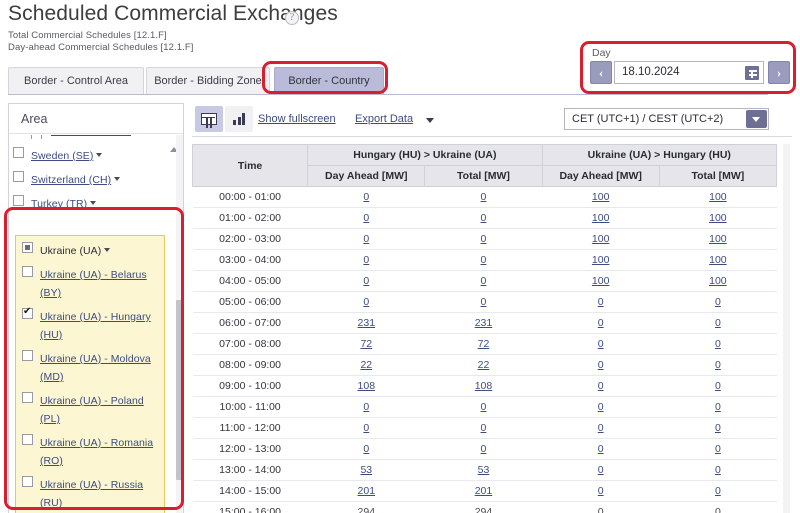  What do you see at coordinates (90, 283) in the screenshot?
I see `sidebar-item-ukraine-belarus: Ukraine (UA) - Belarus (BY)` at bounding box center [90, 283].